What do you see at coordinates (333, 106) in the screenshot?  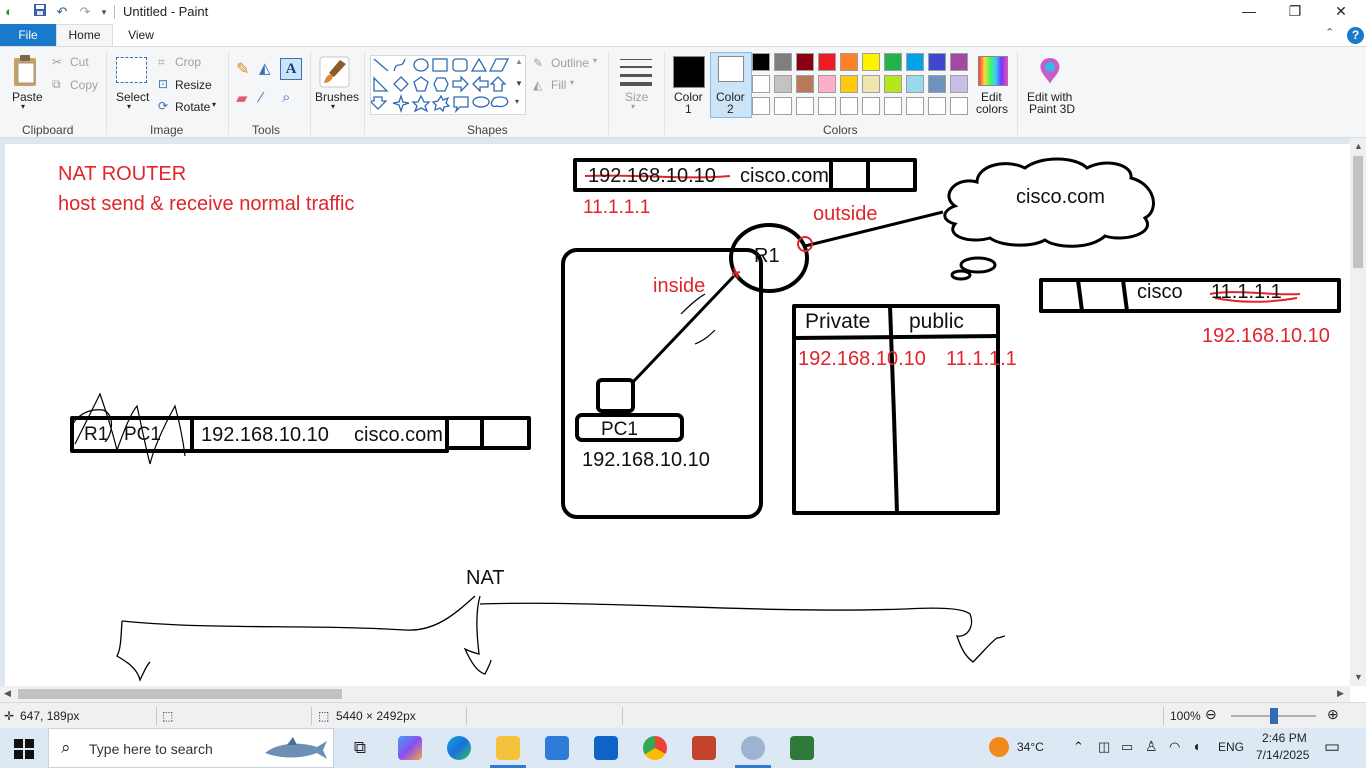 I see `brushes-dropdown-icon: ▾` at bounding box center [333, 106].